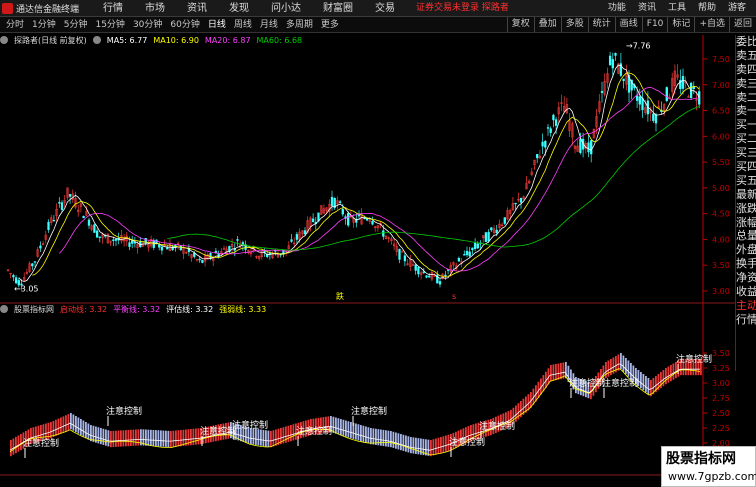 This screenshot has height=487, width=756. Describe the element at coordinates (737, 8) in the screenshot. I see `menu-youke: 游客` at that location.